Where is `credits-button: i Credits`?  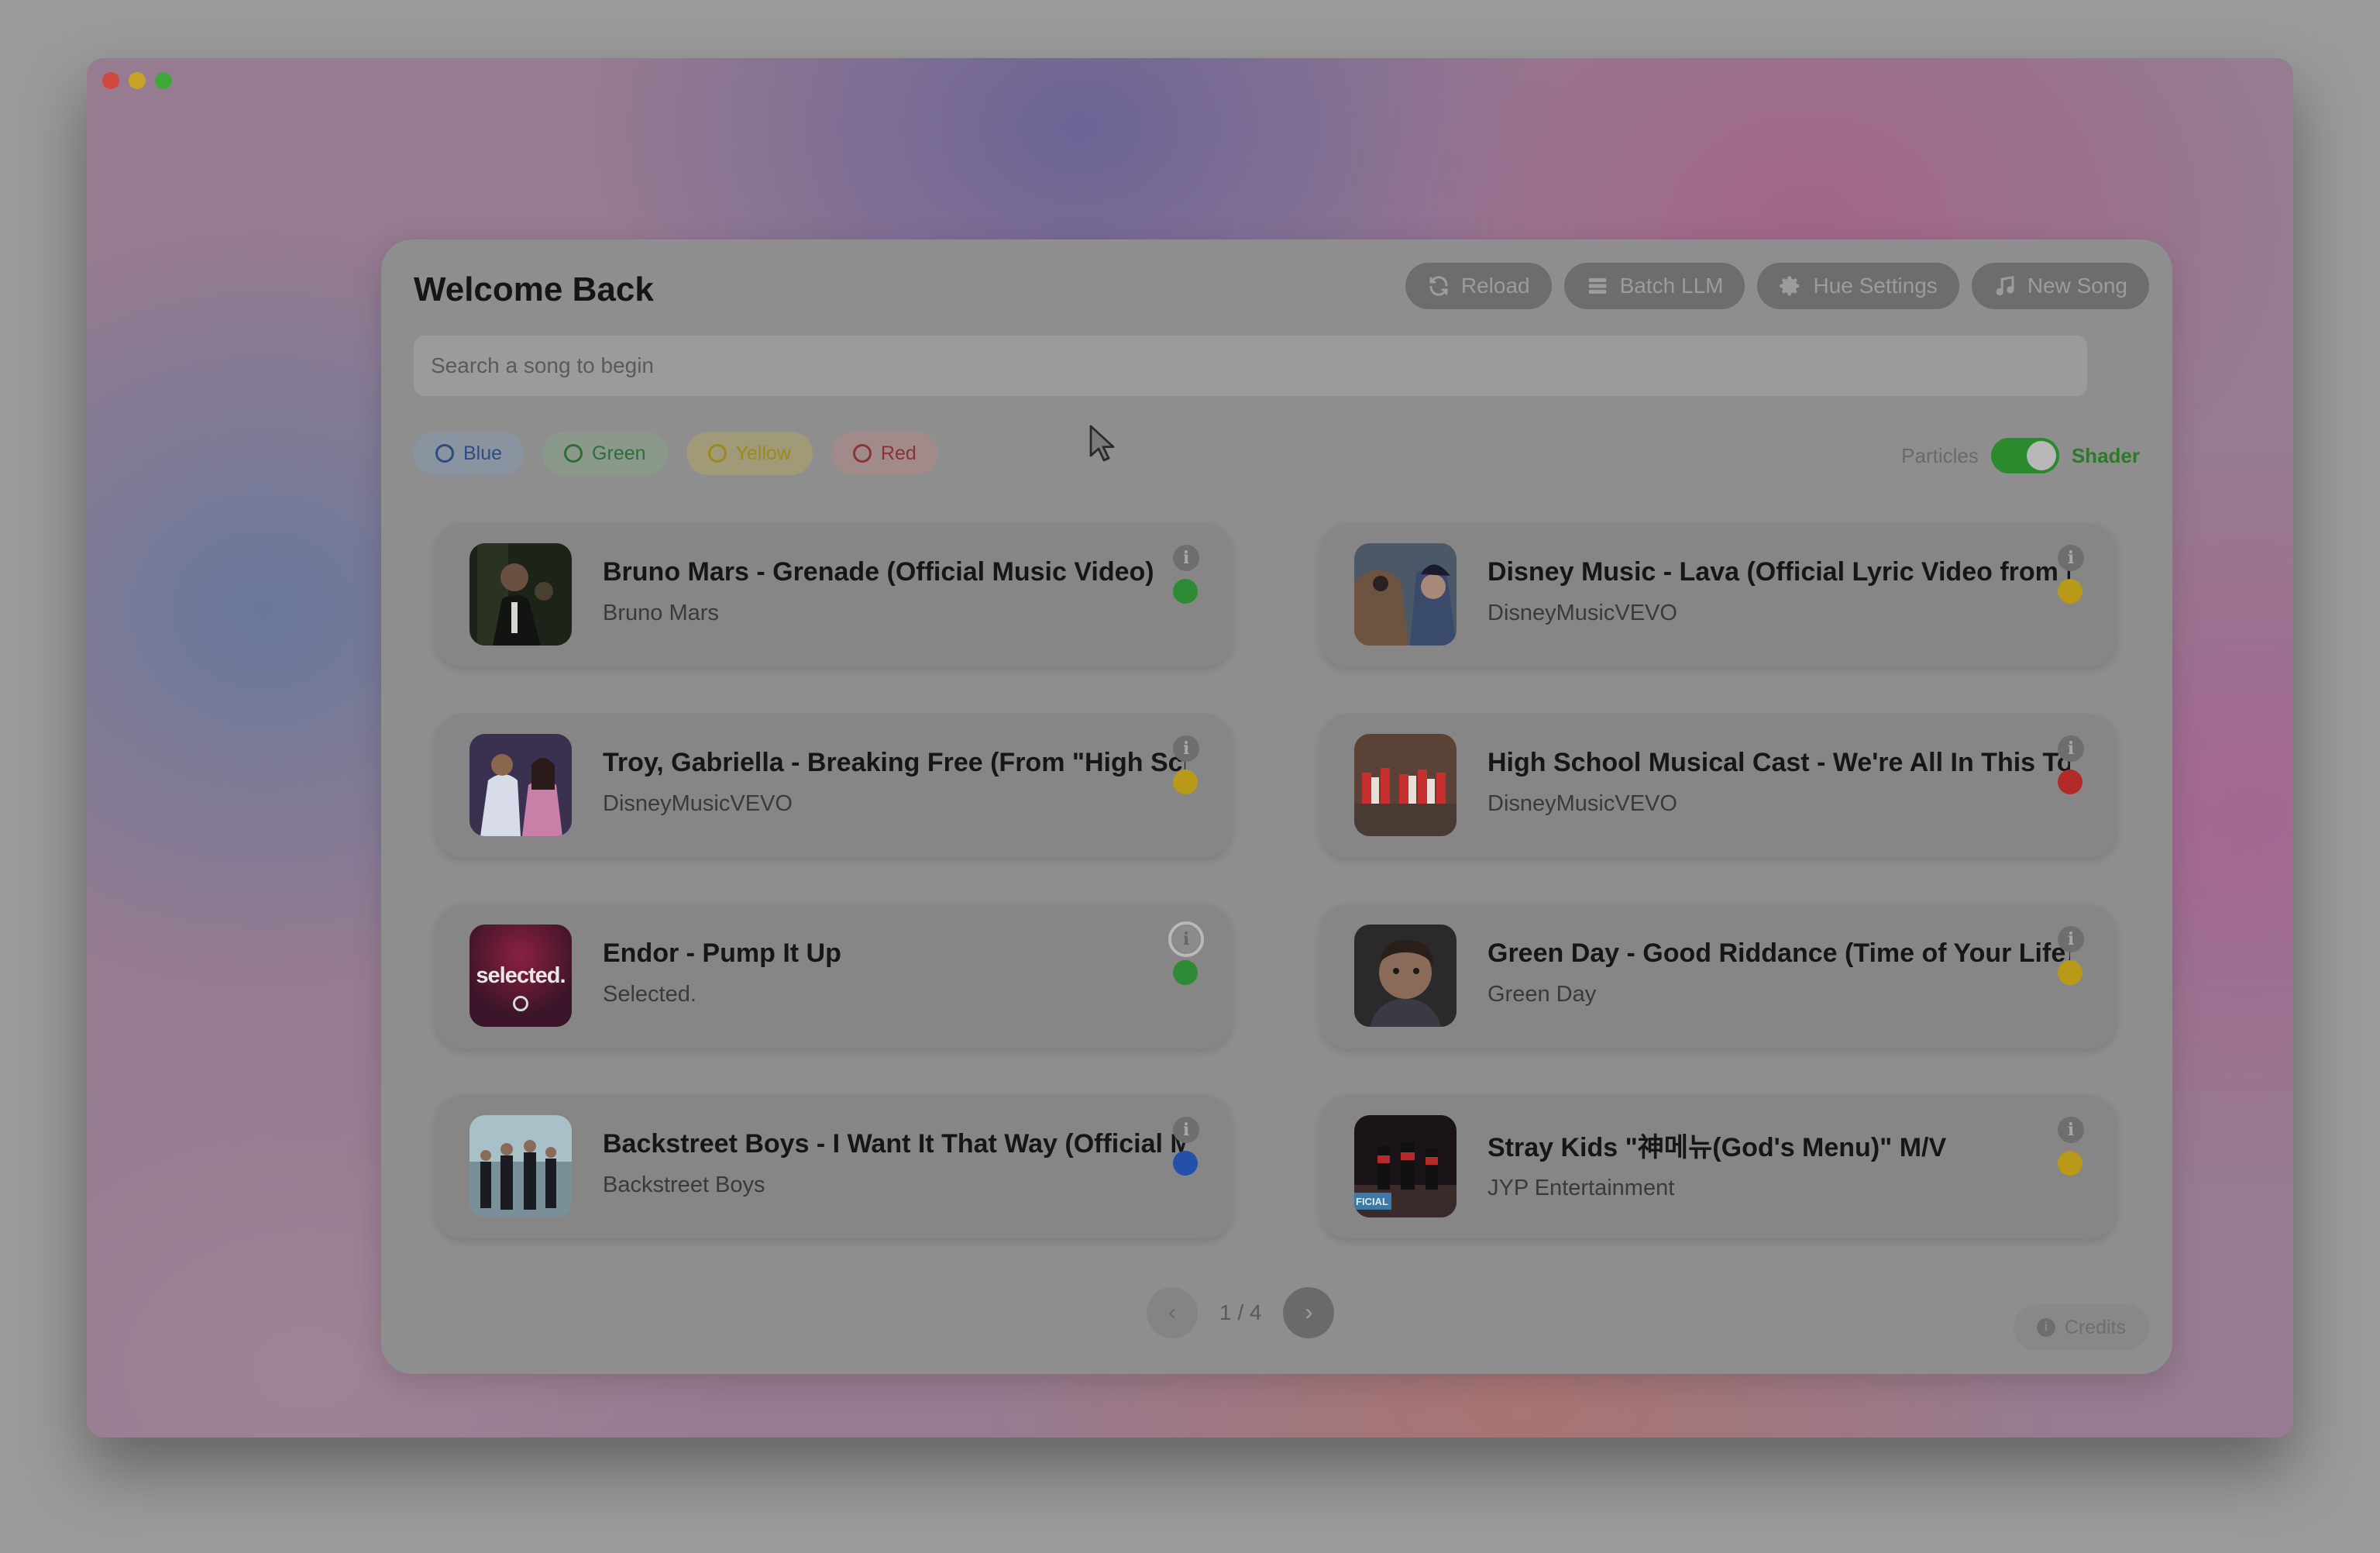 credits-button: i Credits is located at coordinates (2081, 1327).